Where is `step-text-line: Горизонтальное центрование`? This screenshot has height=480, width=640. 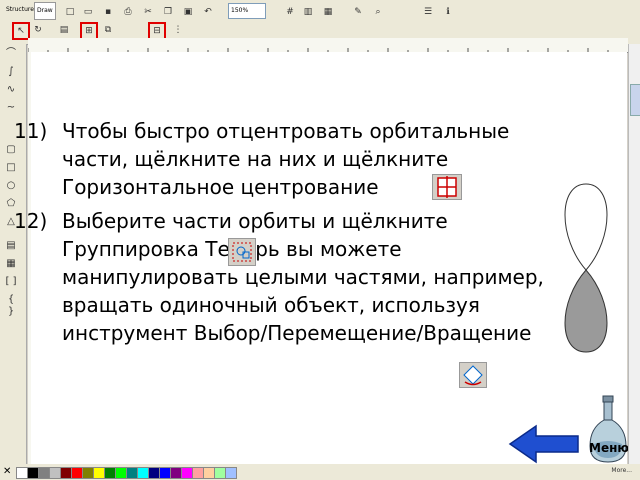
step-text-line: Горизонтальное центрование is located at coordinates (220, 187).